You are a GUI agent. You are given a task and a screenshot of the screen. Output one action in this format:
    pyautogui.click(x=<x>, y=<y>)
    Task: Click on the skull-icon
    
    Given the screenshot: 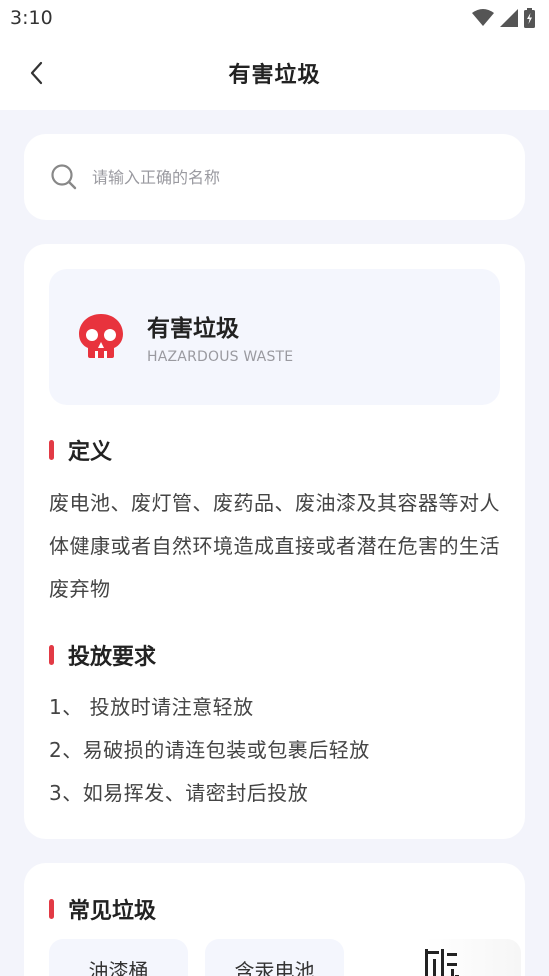 What is the action you would take?
    pyautogui.click(x=101, y=336)
    